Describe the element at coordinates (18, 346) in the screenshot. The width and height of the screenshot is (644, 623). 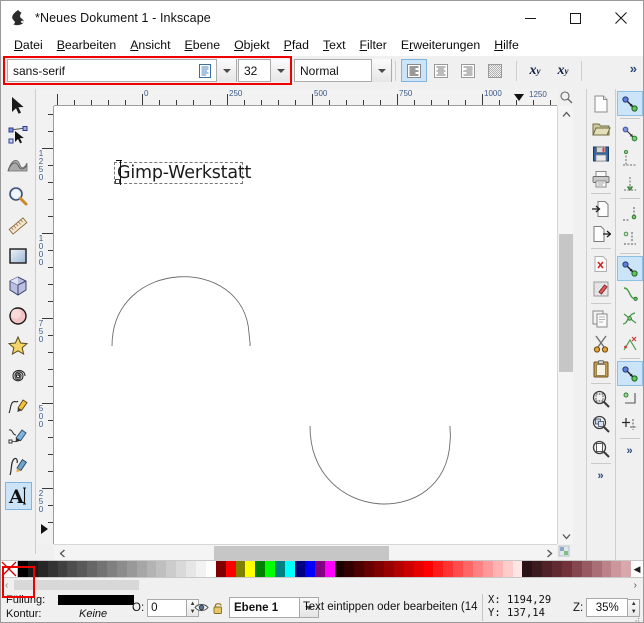
I see `star-tool` at that location.